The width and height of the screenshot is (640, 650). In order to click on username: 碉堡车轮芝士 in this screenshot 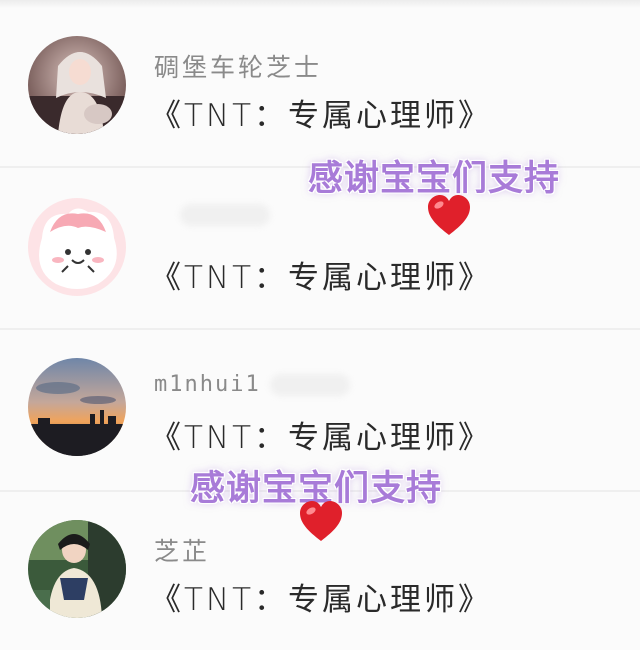, I will do `click(238, 66)`.